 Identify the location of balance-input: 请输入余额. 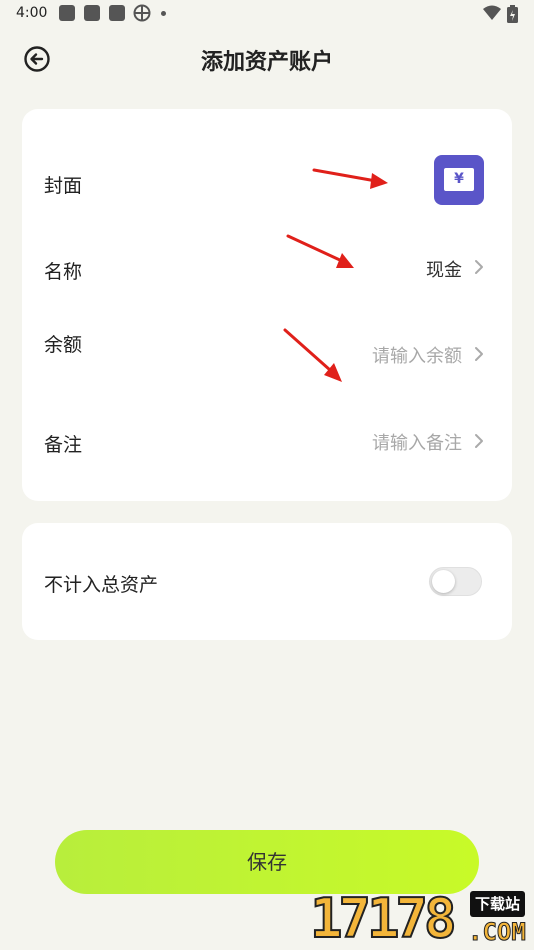
(417, 355).